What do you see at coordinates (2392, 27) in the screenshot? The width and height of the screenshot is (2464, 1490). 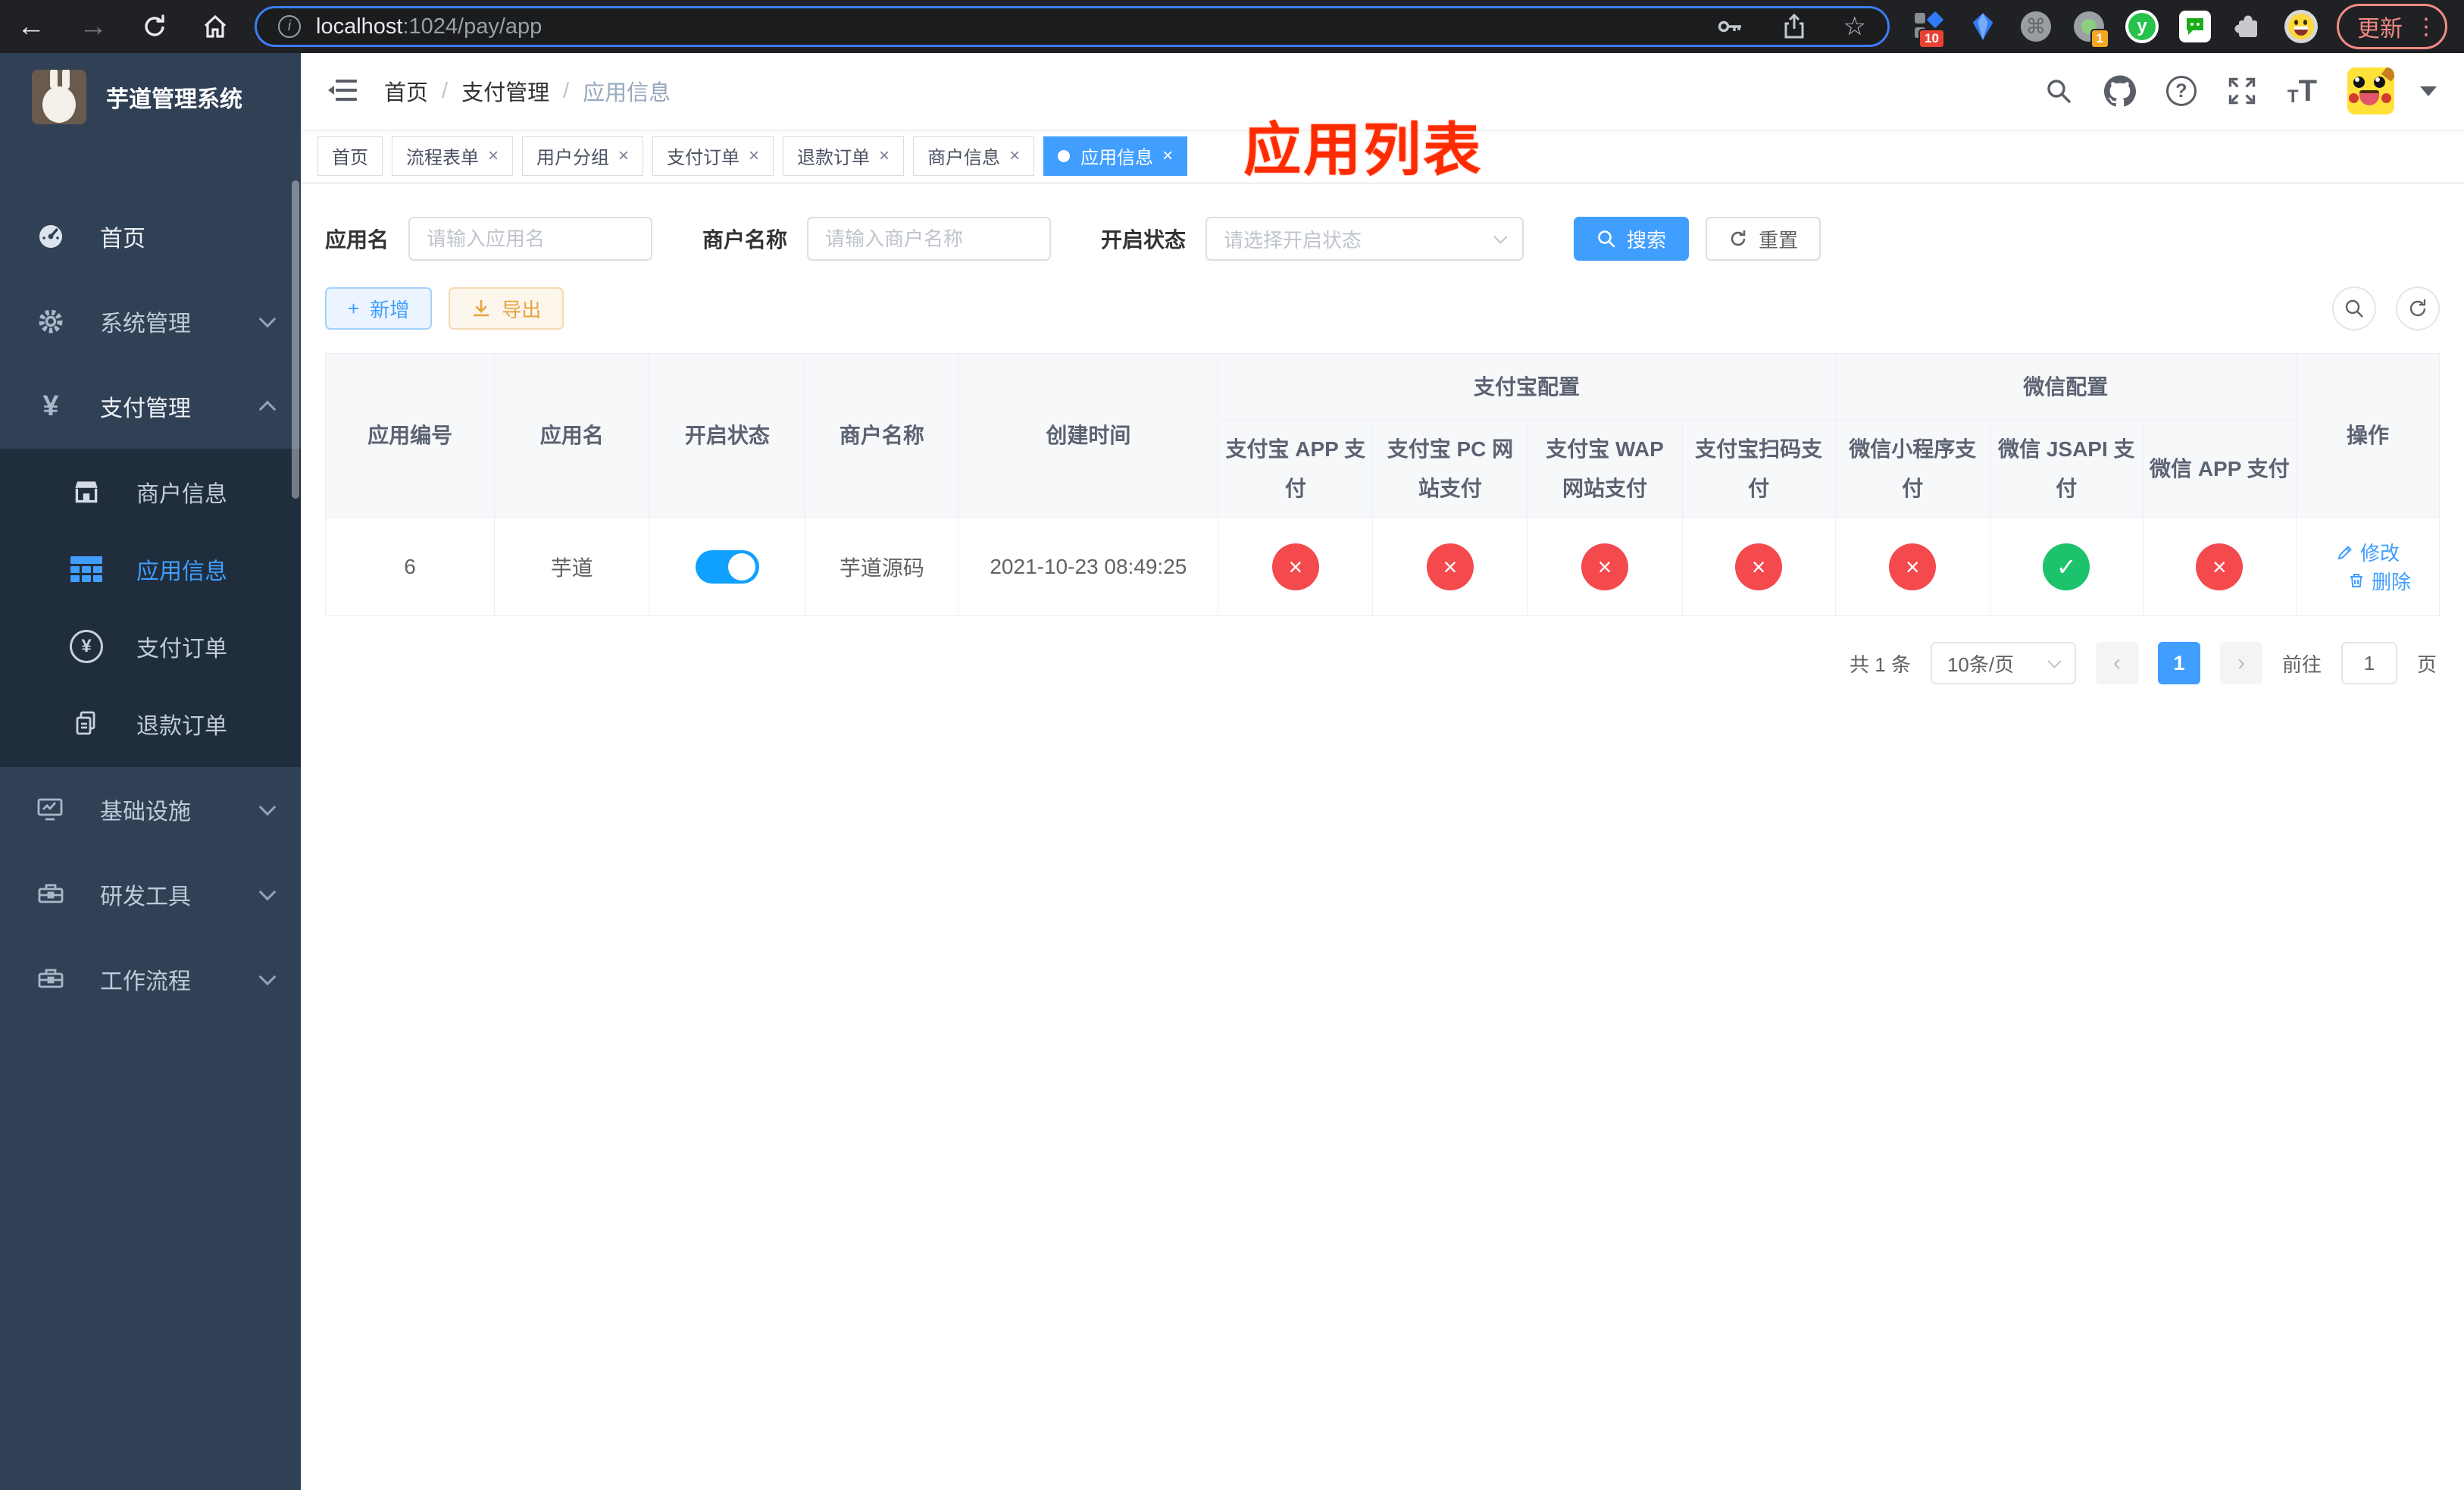 I see `browser-update-button: 更新 ⋮` at bounding box center [2392, 27].